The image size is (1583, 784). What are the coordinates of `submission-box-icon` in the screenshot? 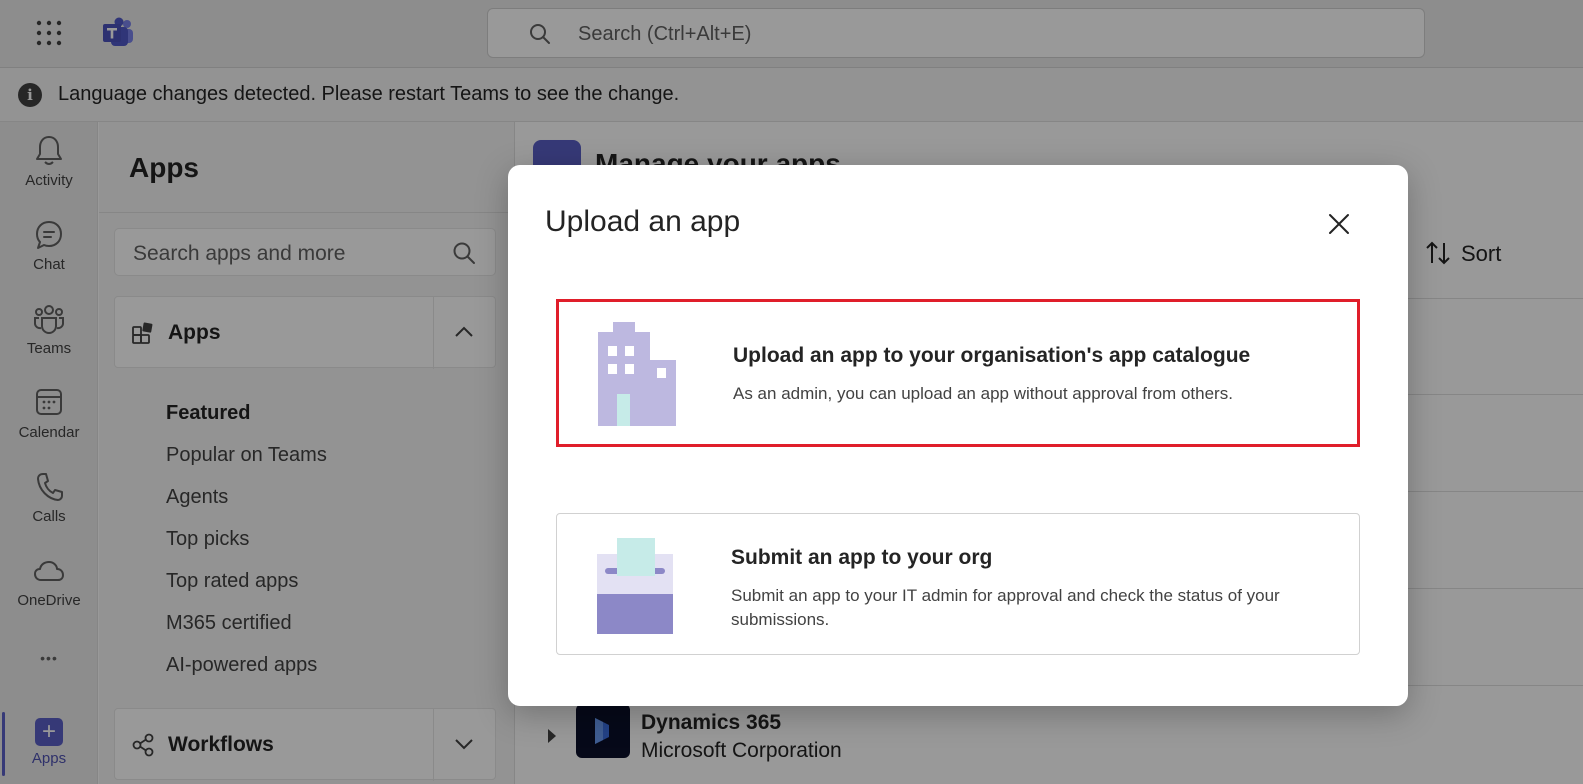 It's located at (635, 586).